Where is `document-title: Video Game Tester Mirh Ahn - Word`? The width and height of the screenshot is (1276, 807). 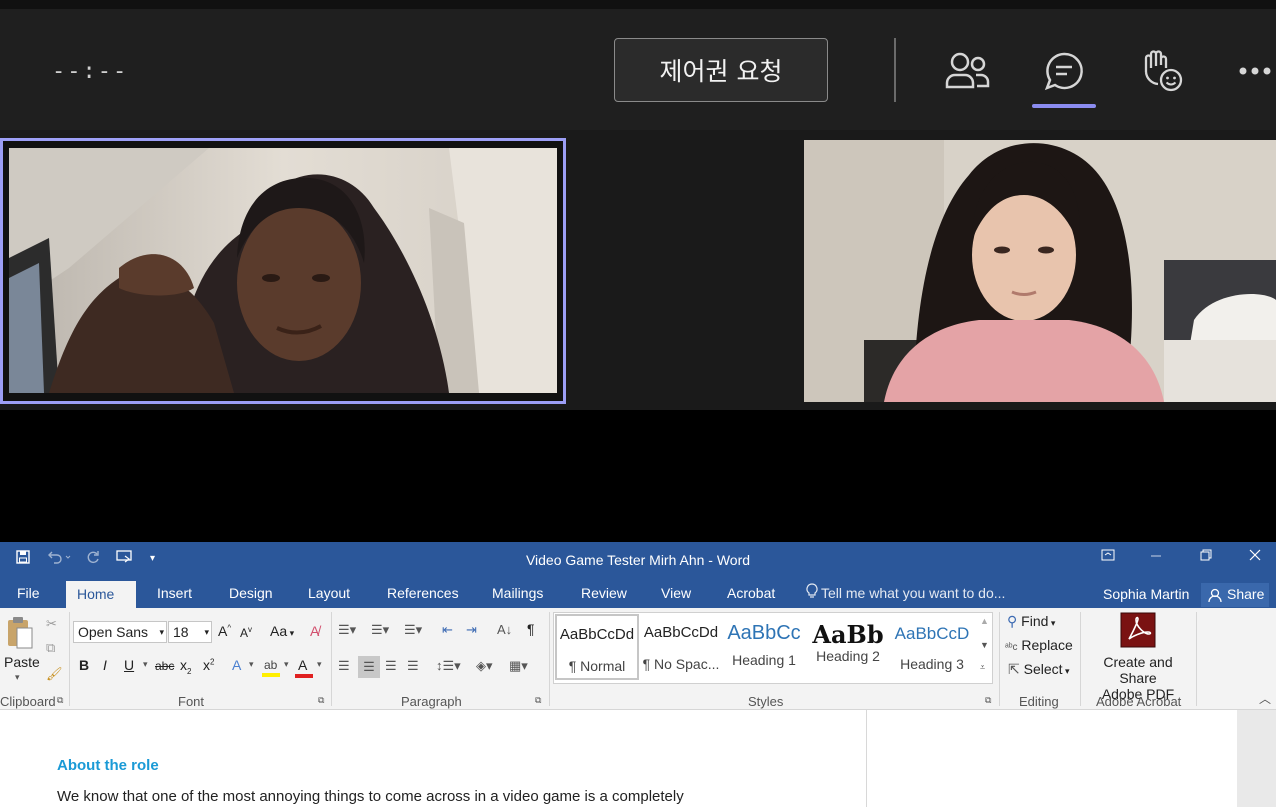 document-title: Video Game Tester Mirh Ahn - Word is located at coordinates (638, 560).